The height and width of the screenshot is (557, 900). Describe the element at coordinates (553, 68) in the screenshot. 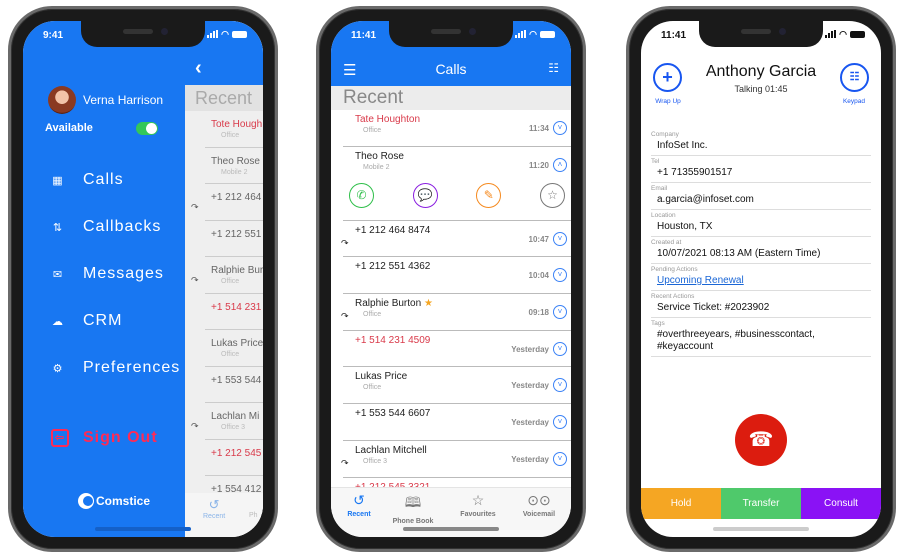

I see `dialpad-grid-icon: ☷` at that location.